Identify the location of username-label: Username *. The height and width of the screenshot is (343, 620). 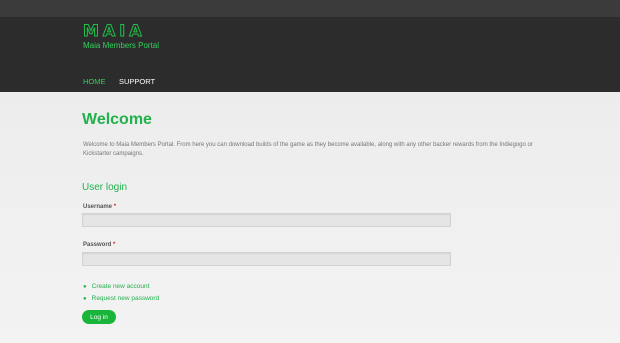
(99, 207).